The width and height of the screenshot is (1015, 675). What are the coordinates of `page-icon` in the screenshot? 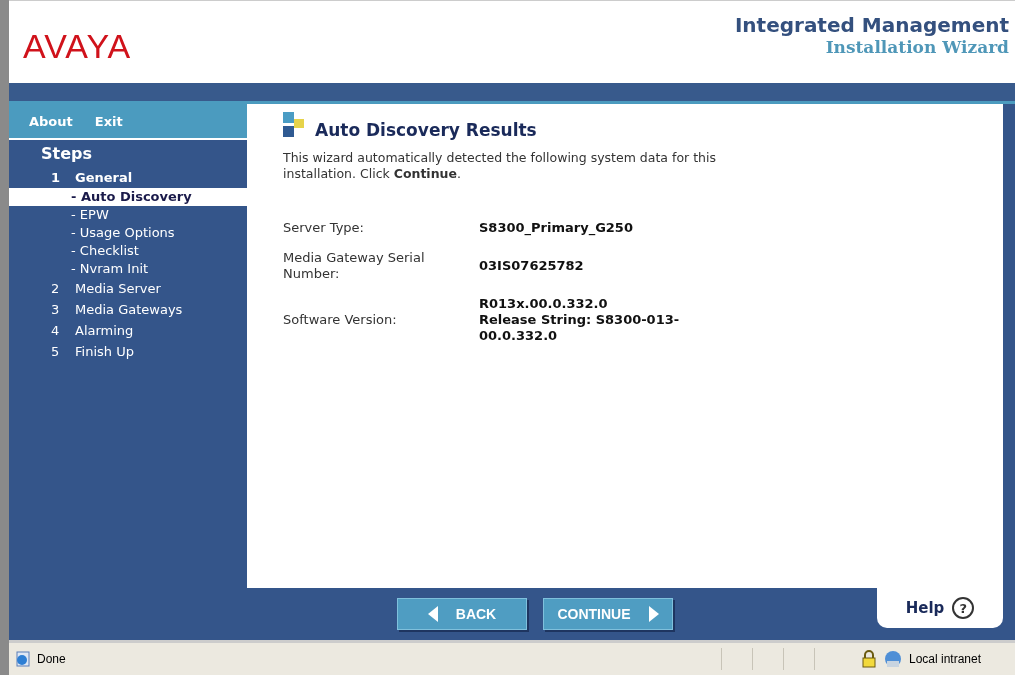 It's located at (23, 659).